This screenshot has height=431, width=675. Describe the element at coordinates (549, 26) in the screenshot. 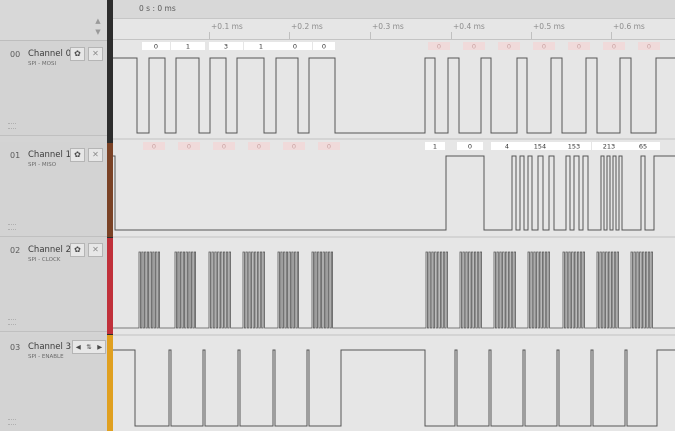

I see `tick-label: +0.5 ms` at that location.